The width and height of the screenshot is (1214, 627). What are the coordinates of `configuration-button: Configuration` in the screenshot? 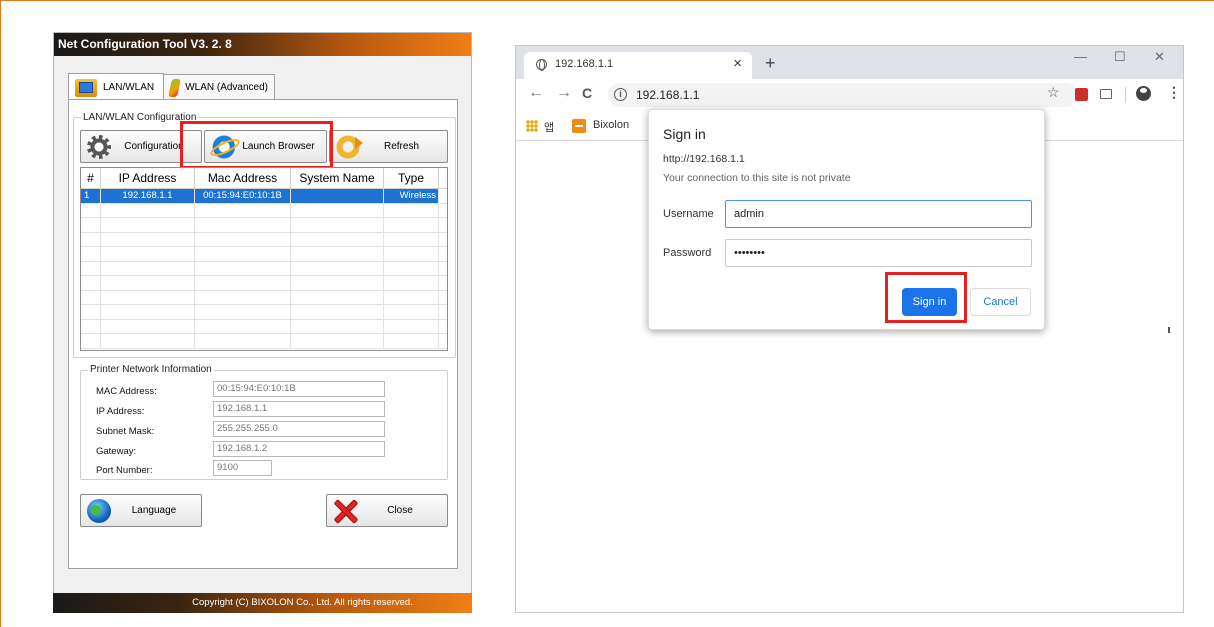 It's located at (141, 146).